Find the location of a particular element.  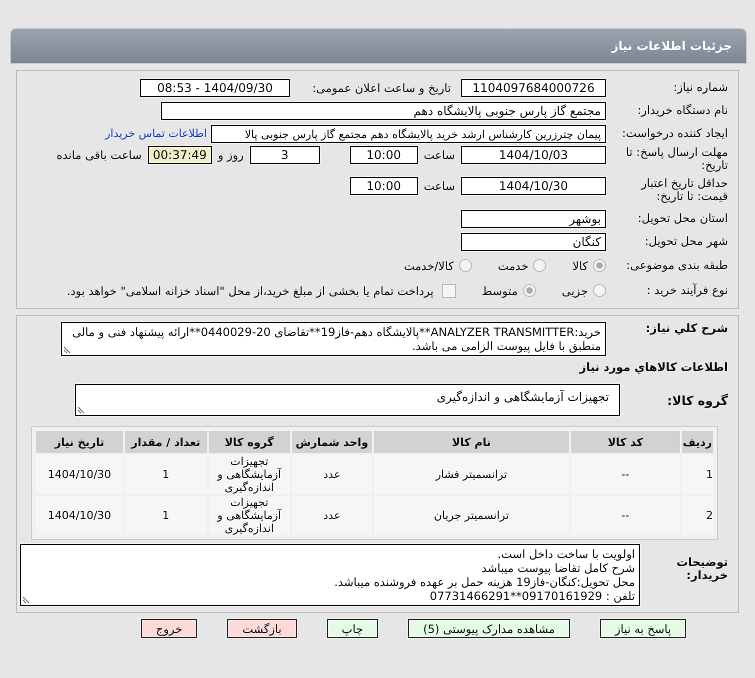

radio-label: کالا is located at coordinates (580, 265).